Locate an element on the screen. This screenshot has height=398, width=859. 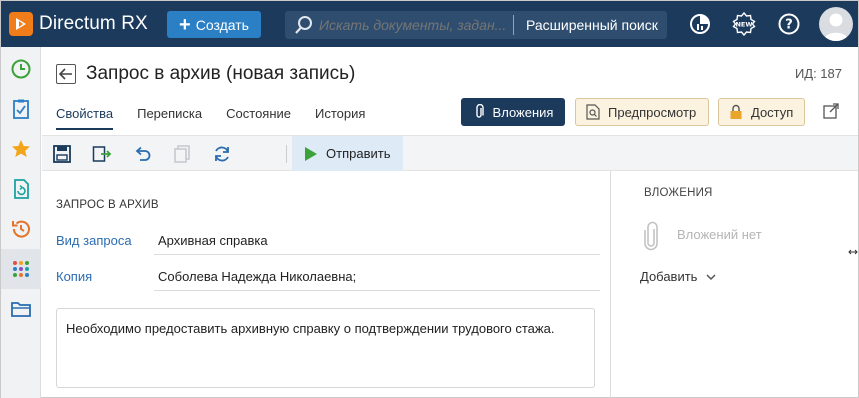
open-external-icon is located at coordinates (831, 111).